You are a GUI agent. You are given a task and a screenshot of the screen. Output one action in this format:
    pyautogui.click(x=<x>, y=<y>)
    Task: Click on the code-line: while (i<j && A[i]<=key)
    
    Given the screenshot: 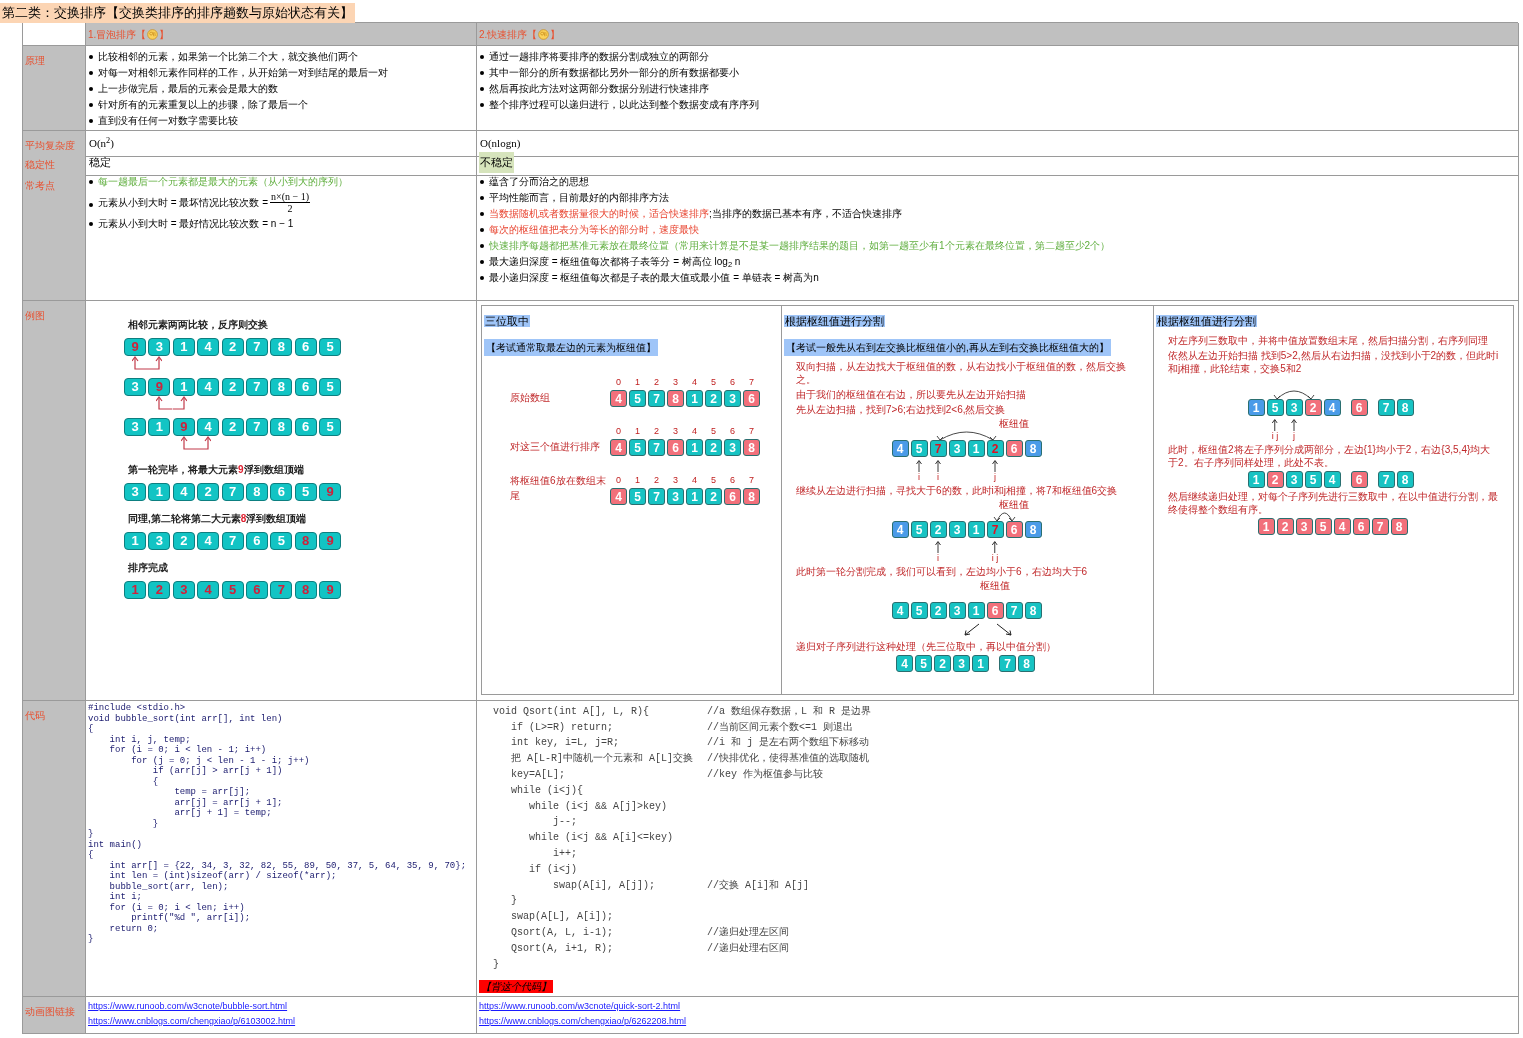 What is the action you would take?
    pyautogui.click(x=601, y=838)
    